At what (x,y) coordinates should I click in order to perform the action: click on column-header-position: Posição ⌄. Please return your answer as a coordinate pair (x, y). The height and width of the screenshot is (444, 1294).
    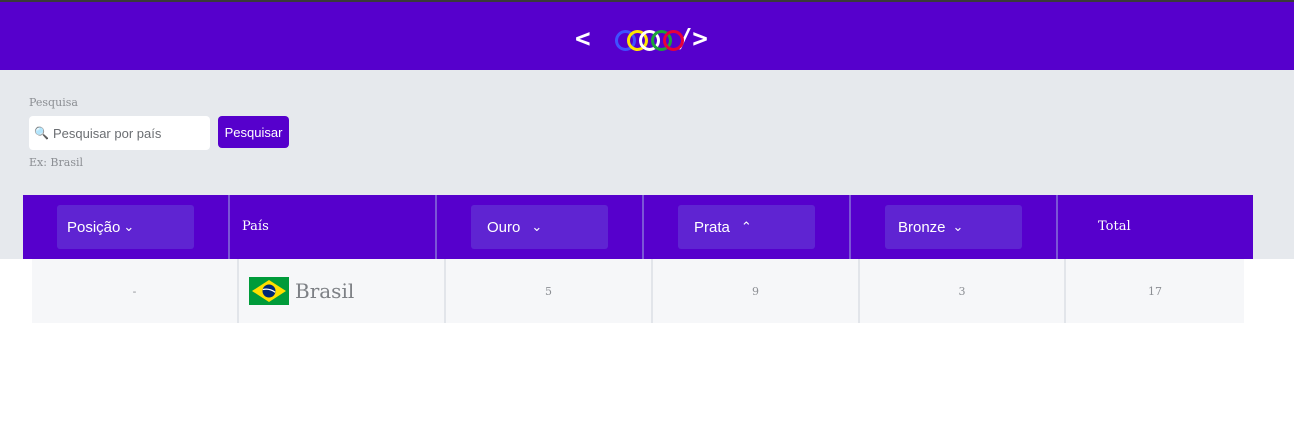
    Looking at the image, I should click on (126, 227).